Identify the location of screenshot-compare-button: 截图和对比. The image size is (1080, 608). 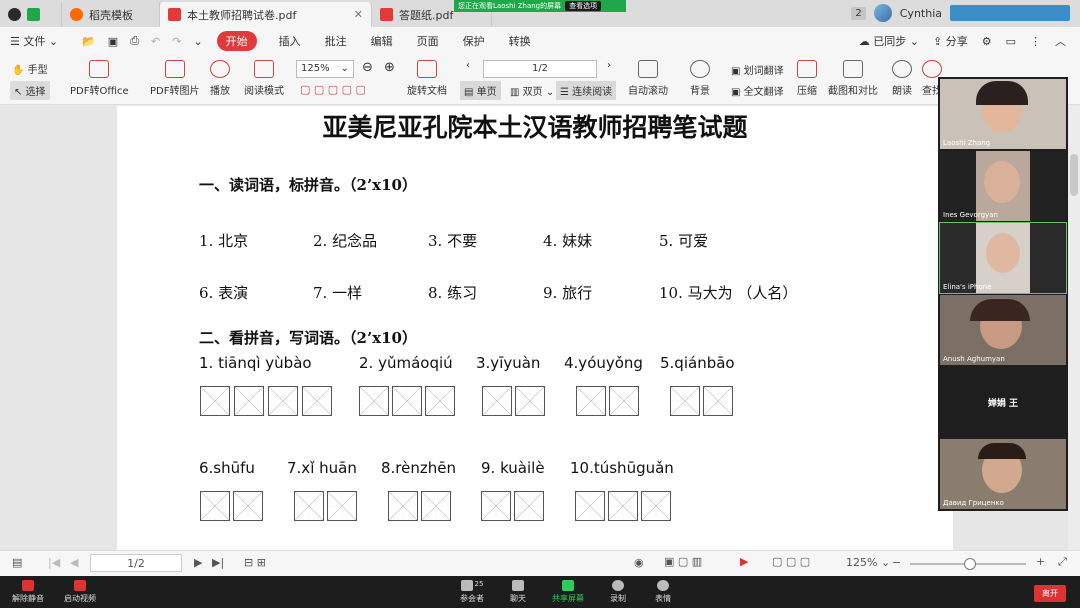
(853, 78).